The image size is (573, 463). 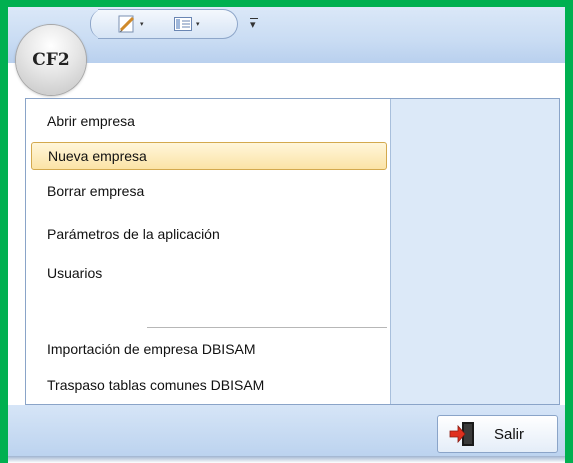 What do you see at coordinates (209, 121) in the screenshot?
I see `menu-item-abrir-empresa: Abrir empresa` at bounding box center [209, 121].